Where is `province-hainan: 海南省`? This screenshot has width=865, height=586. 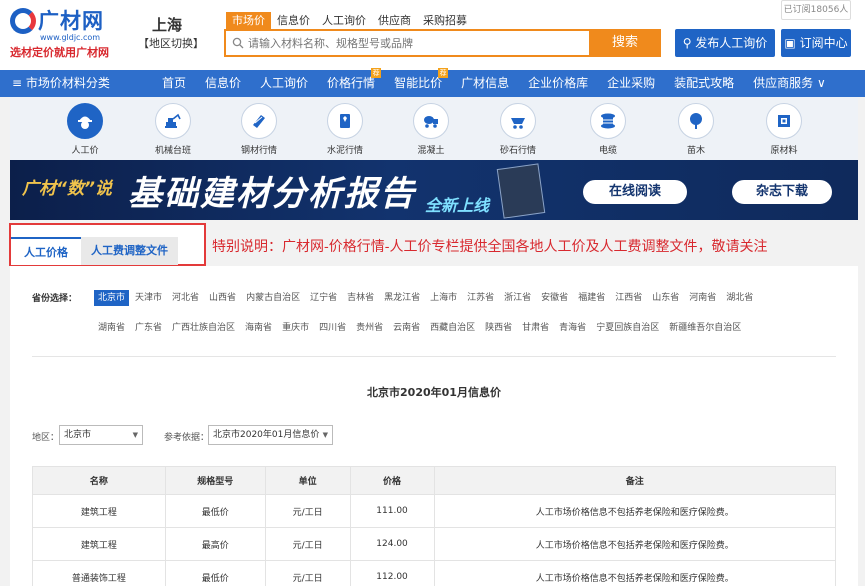
province-hainan: 海南省 is located at coordinates (258, 328).